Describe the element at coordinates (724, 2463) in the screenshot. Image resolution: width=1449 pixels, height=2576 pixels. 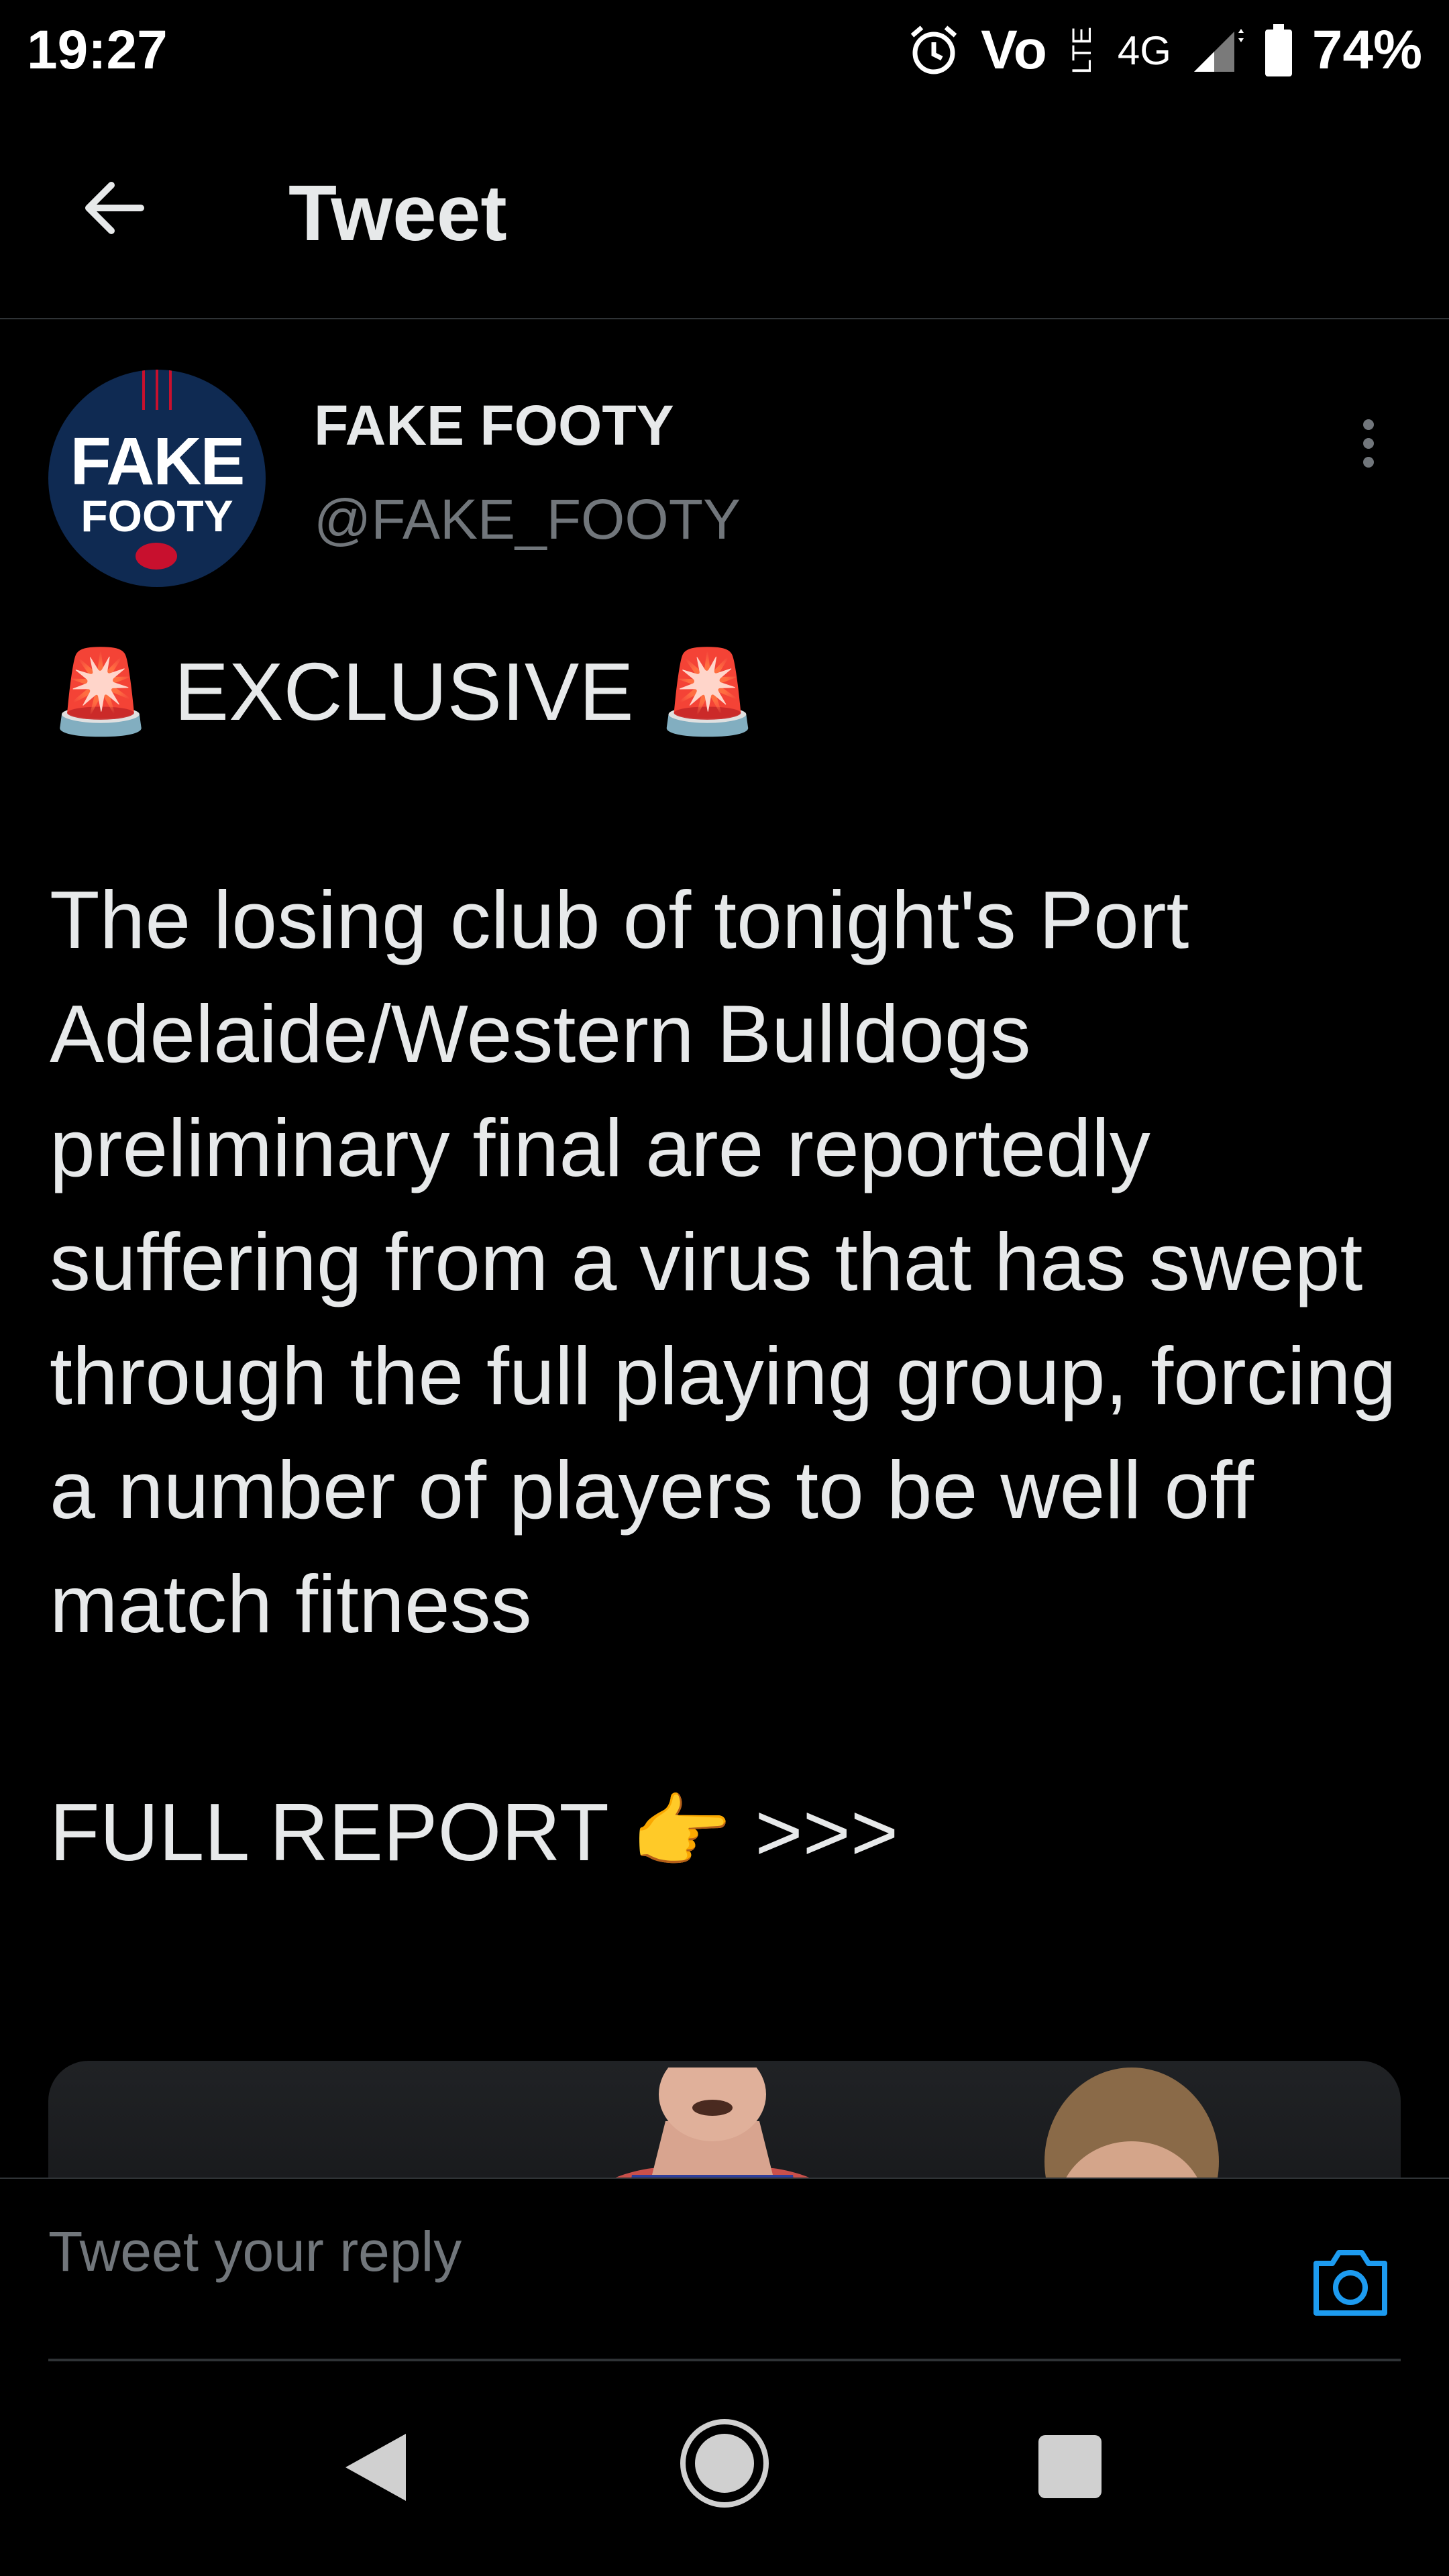
I see `nav-home-icon` at that location.